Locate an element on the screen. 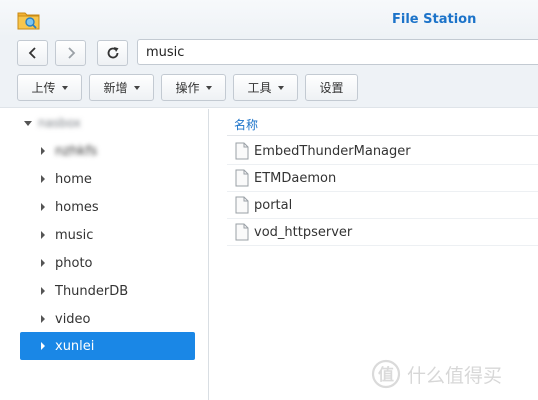 This screenshot has height=400, width=538. smzdm-logo-icon: 值 is located at coordinates (386, 374).